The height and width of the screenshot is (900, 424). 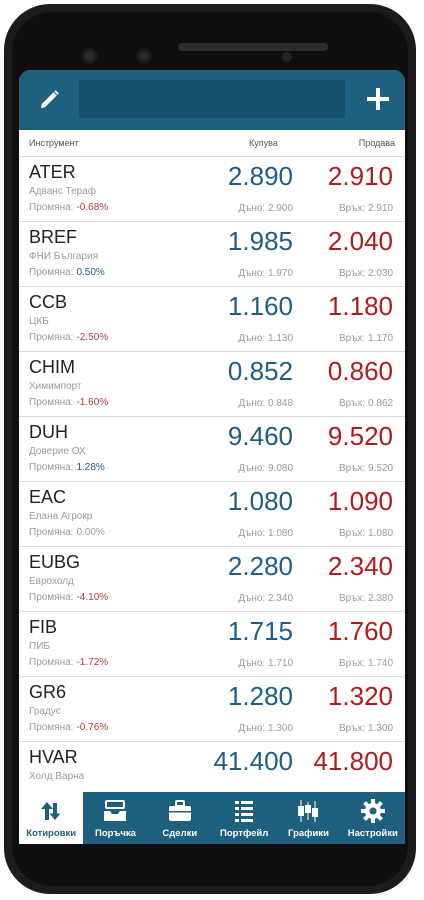 What do you see at coordinates (365, 598) in the screenshot?
I see `day-high: Връх: 2.380` at bounding box center [365, 598].